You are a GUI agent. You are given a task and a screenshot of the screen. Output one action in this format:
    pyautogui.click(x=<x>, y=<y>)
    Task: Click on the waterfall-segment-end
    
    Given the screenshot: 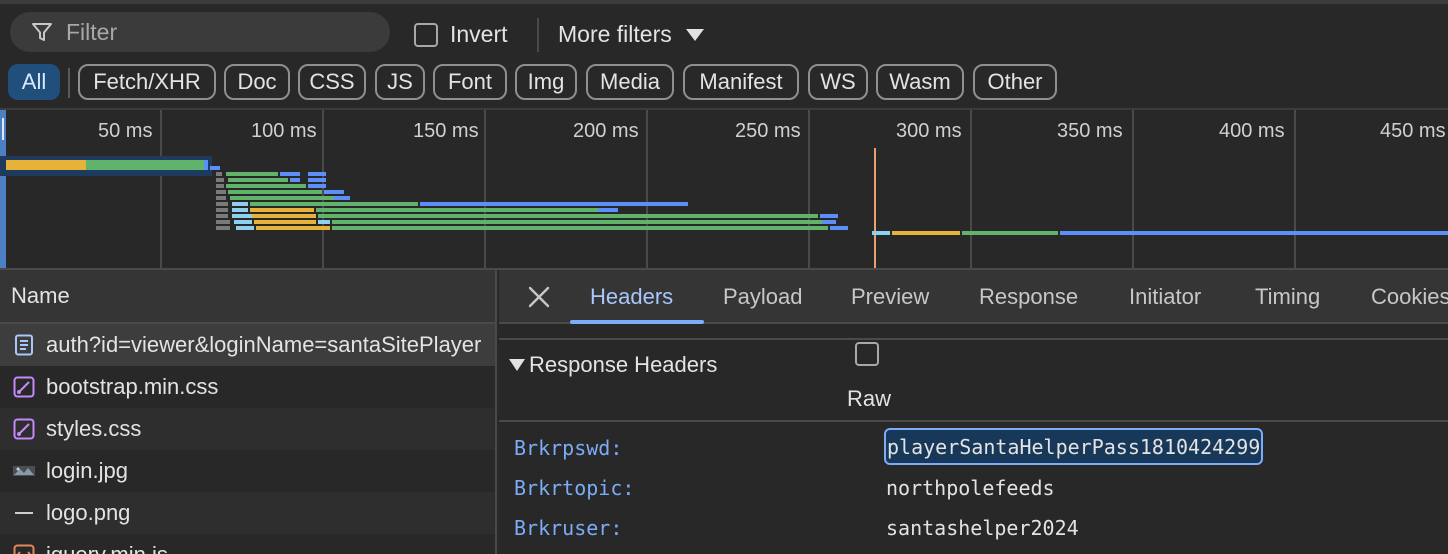 What is the action you would take?
    pyautogui.click(x=206, y=165)
    